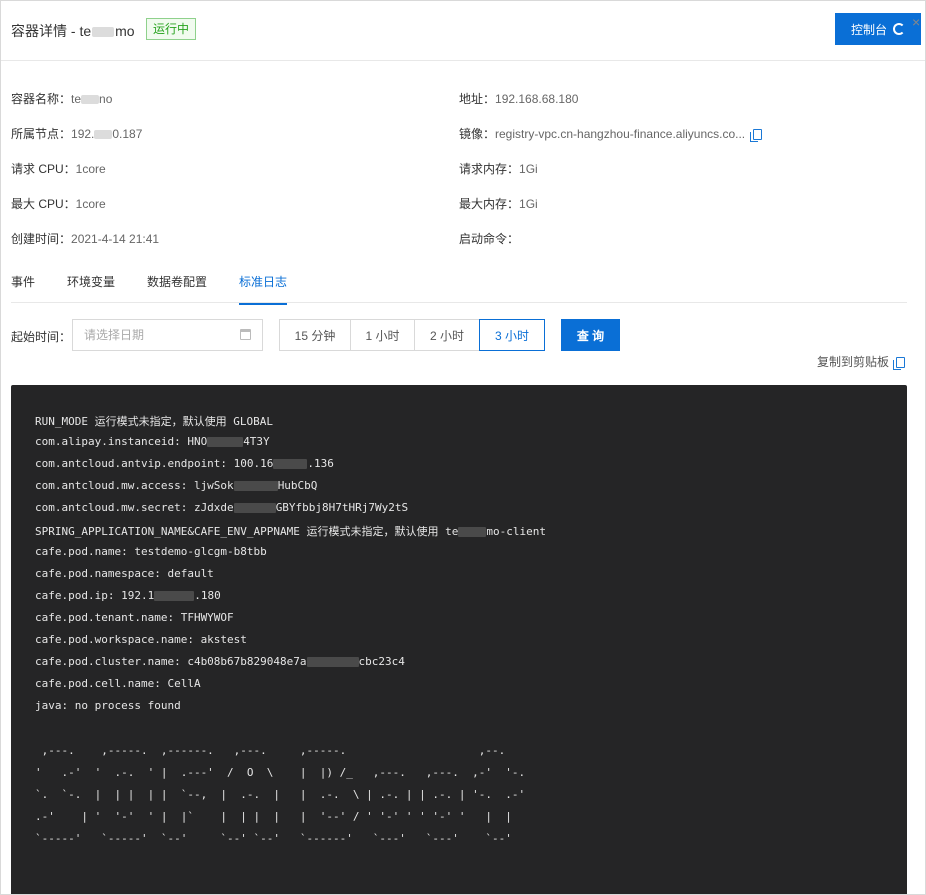  I want to click on start-command-label: 启动命令：, so click(489, 239).